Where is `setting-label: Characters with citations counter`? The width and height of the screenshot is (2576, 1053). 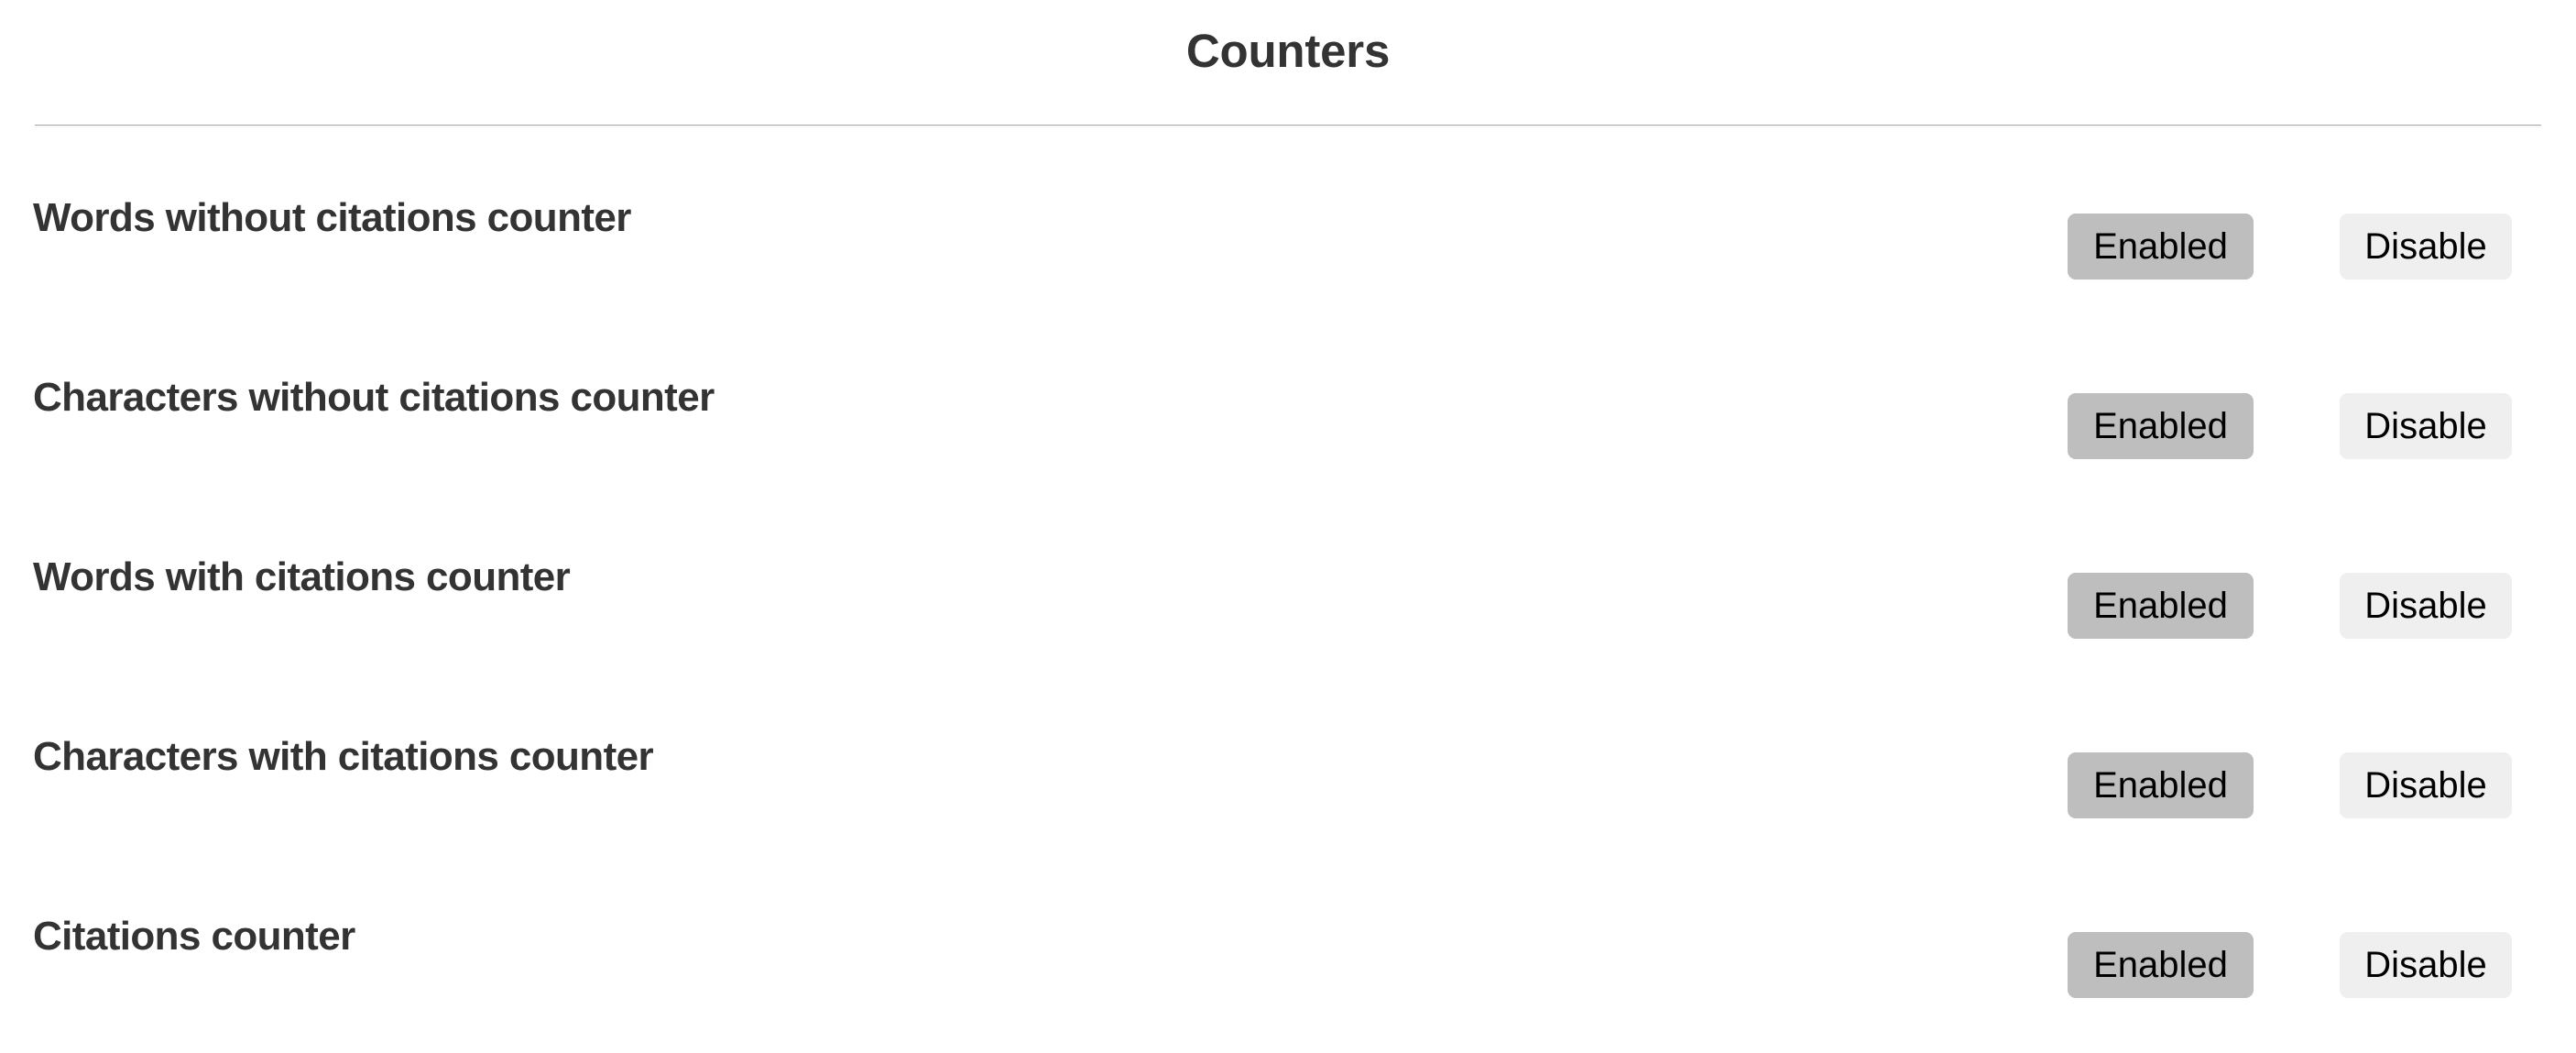
setting-label: Characters with citations counter is located at coordinates (344, 756).